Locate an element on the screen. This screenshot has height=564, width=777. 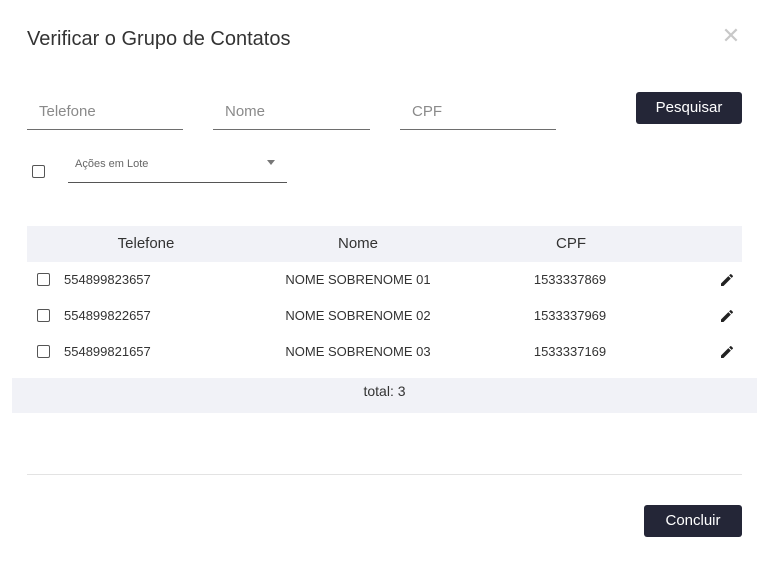
batch-actions-select: Ações em Lote is located at coordinates (177, 166).